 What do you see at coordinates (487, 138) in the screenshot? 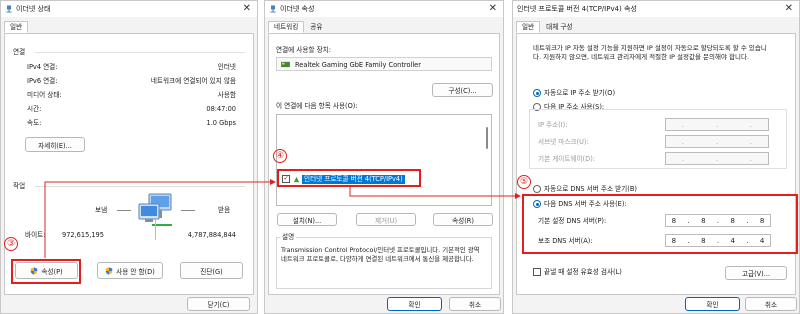
I see `scrollbar` at bounding box center [487, 138].